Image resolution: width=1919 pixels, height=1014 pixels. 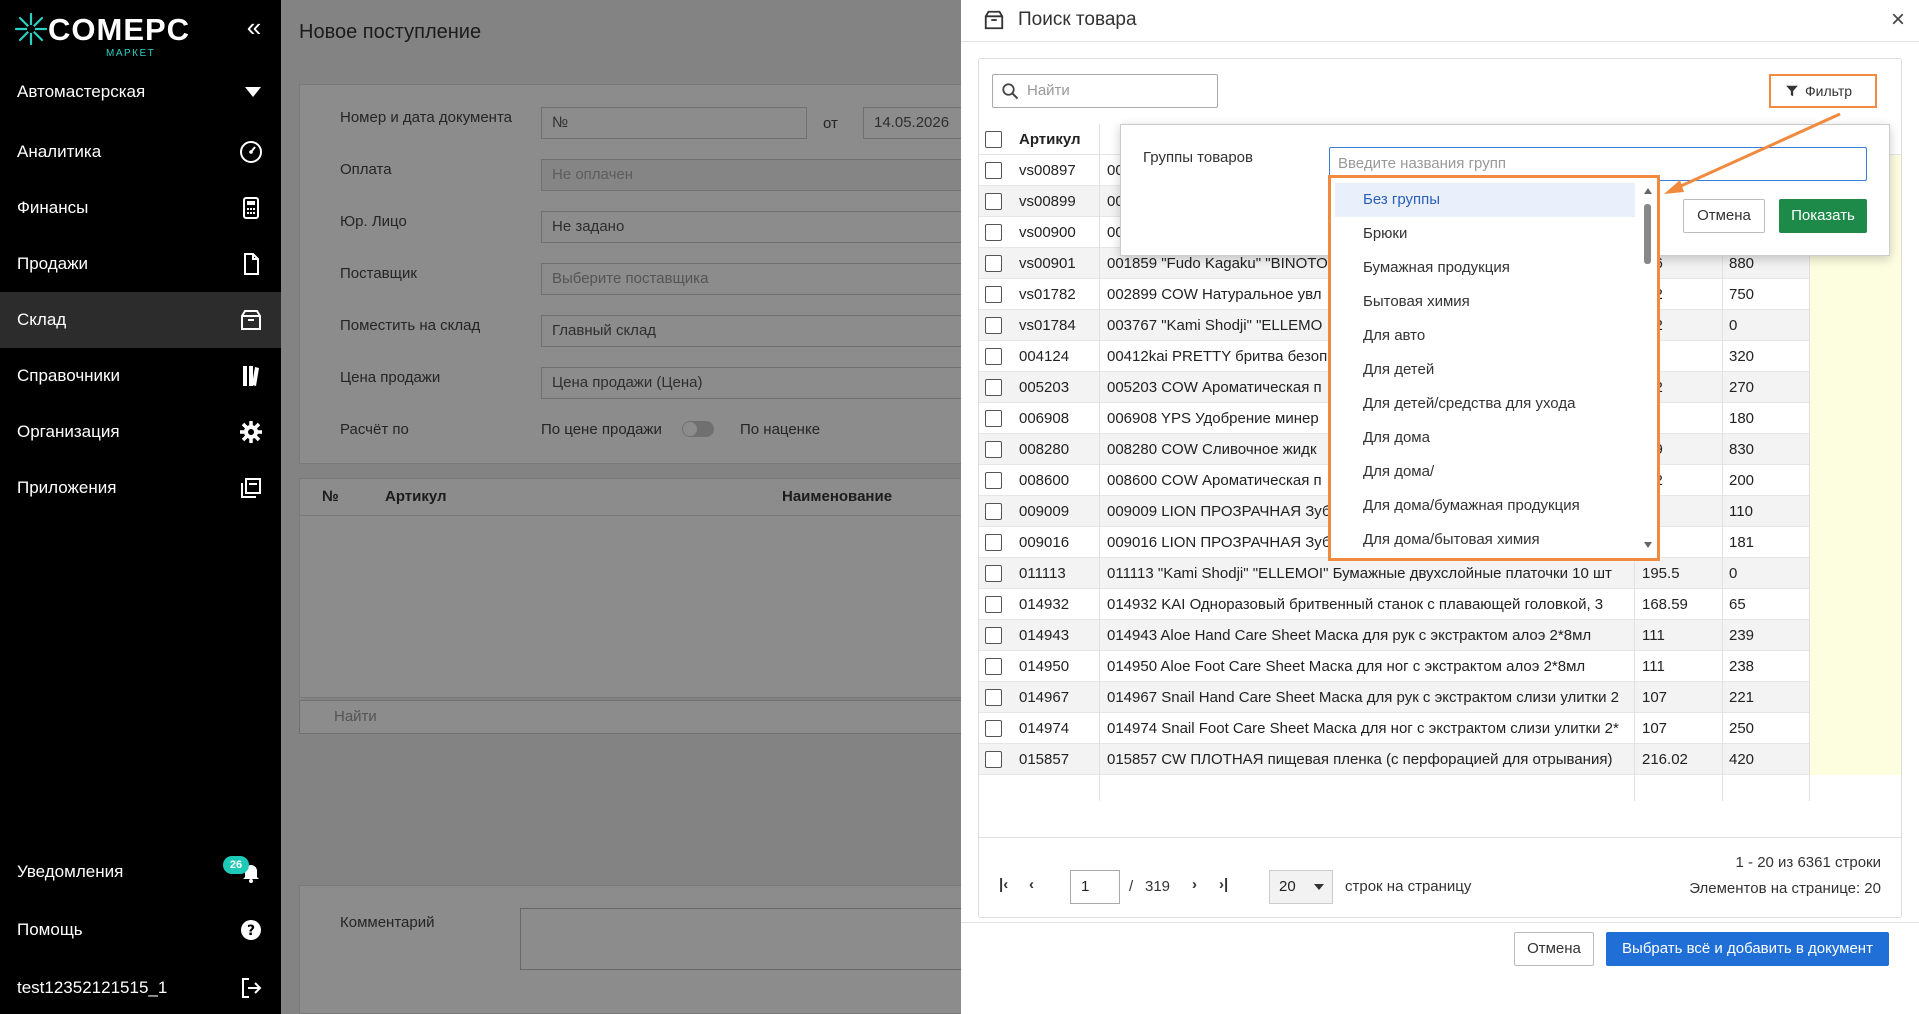 What do you see at coordinates (1747, 949) in the screenshot?
I see `select-all-add-button: Выбрать всё и добавить в документ` at bounding box center [1747, 949].